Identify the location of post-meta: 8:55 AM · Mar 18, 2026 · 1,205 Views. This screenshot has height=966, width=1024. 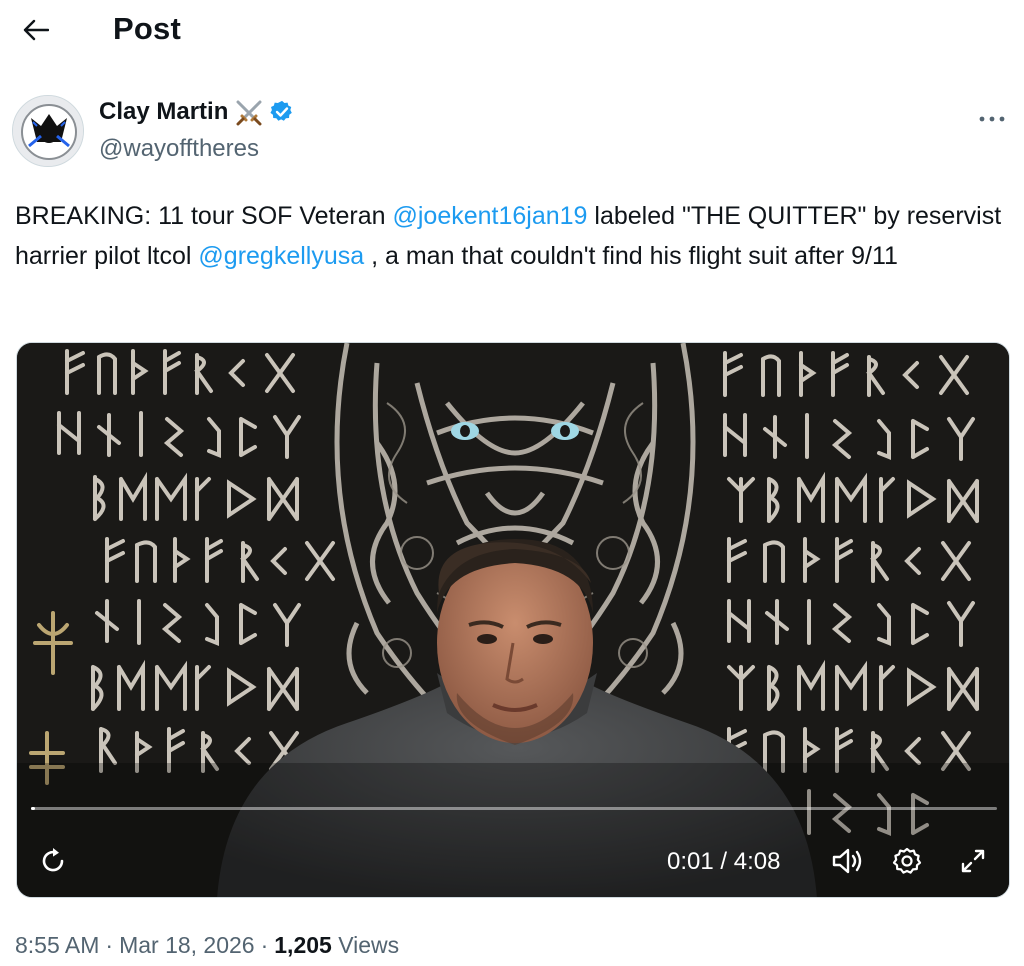
(207, 945).